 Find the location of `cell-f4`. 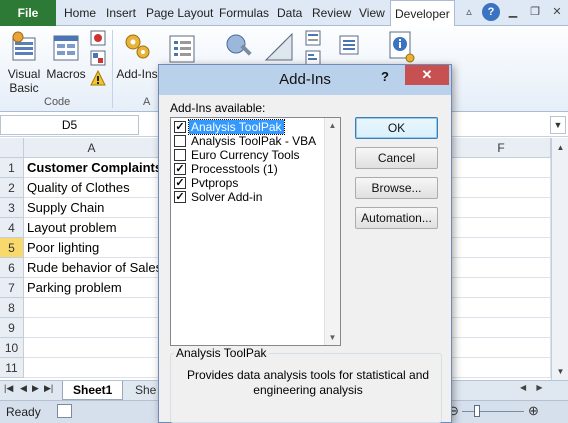

cell-f4 is located at coordinates (501, 228).